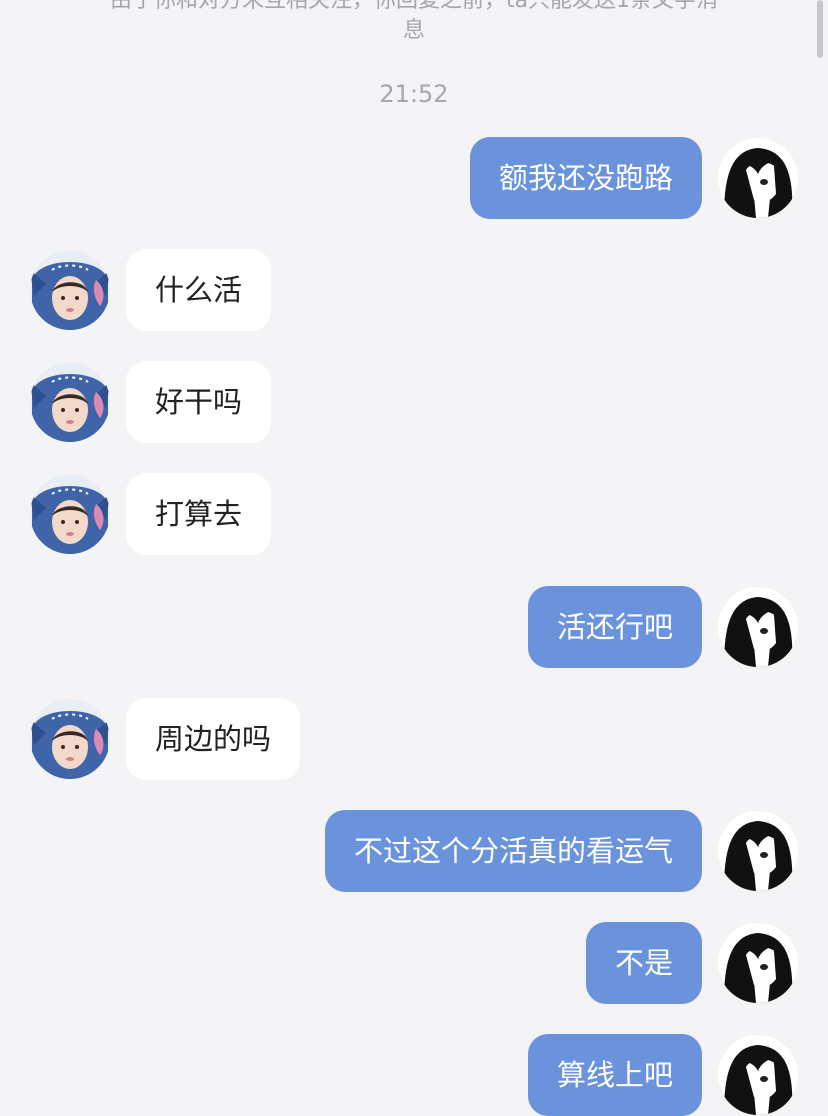 Image resolution: width=828 pixels, height=1116 pixels. I want to click on message-bubble-incoming: 什么活, so click(199, 290).